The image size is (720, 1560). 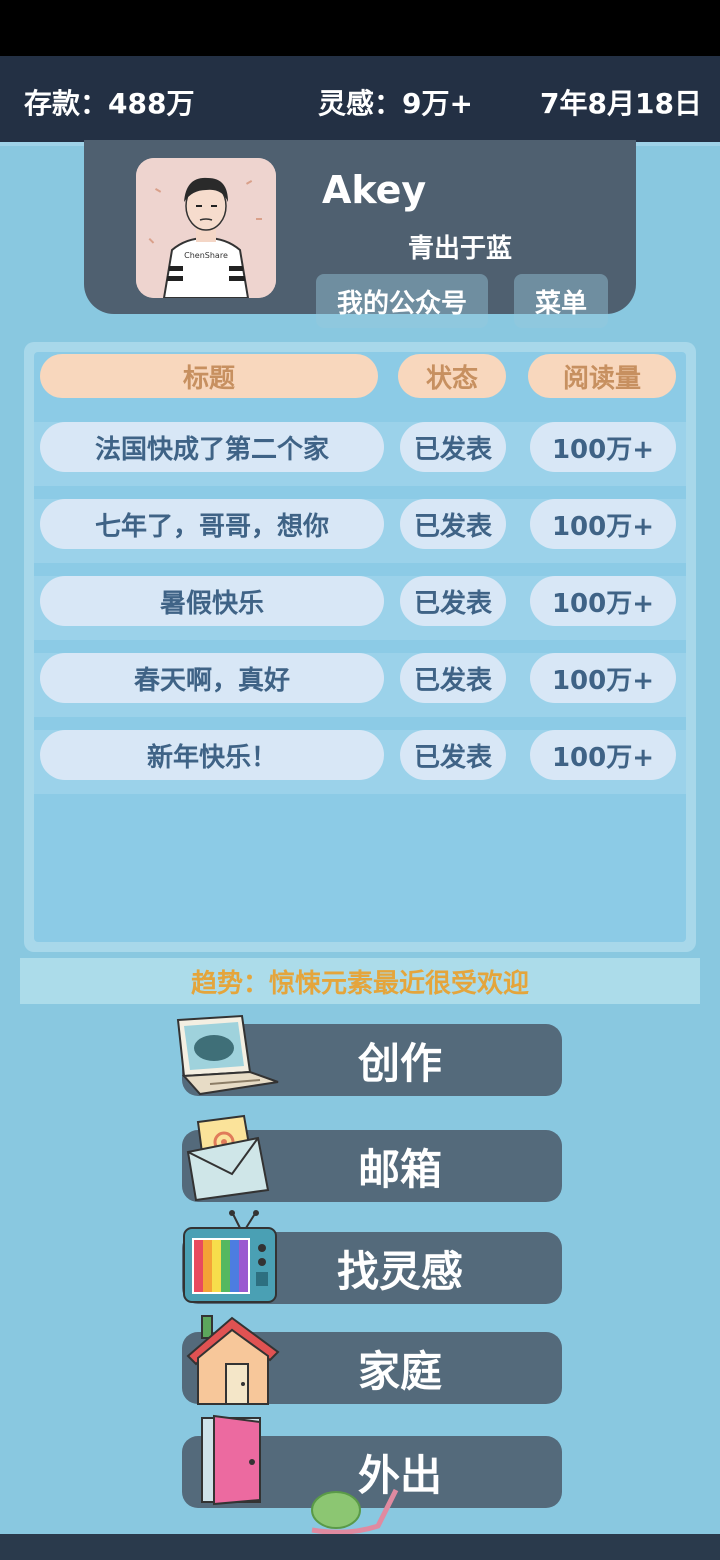 I want to click on profile-panel: ChenShare Akey 青出于蓝 我的公众号 菜单, so click(x=360, y=234).